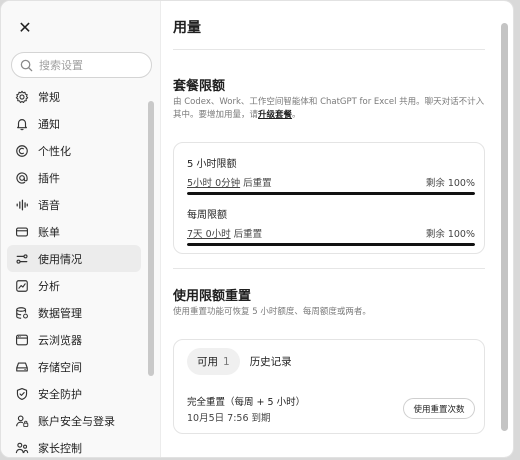 The image size is (520, 460). I want to click on sidebar-item-plugins: 插件, so click(74, 177).